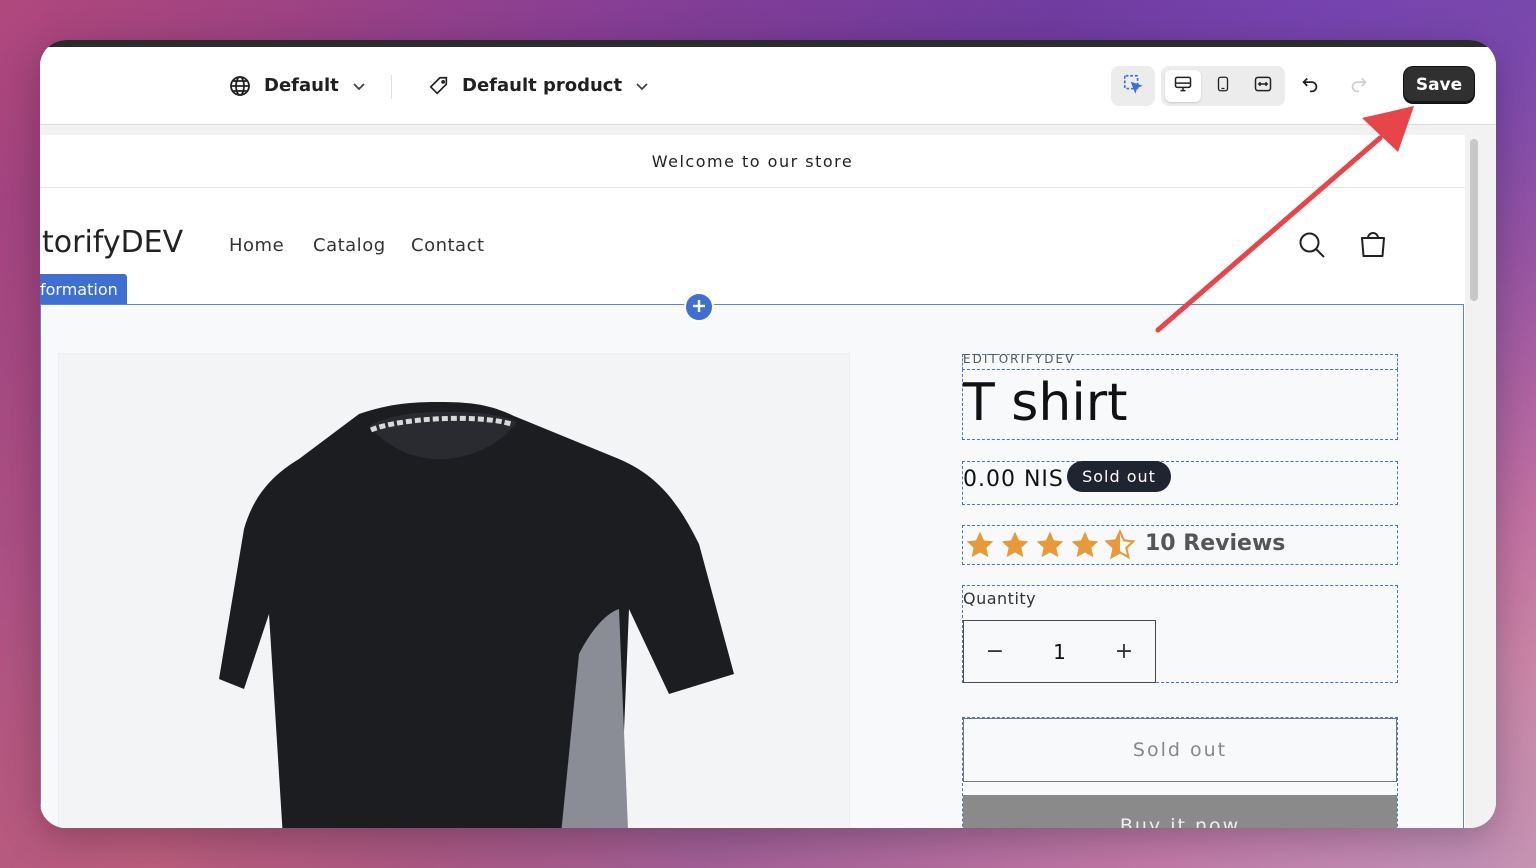 The height and width of the screenshot is (868, 1536). I want to click on toolbar-divider, so click(391, 87).